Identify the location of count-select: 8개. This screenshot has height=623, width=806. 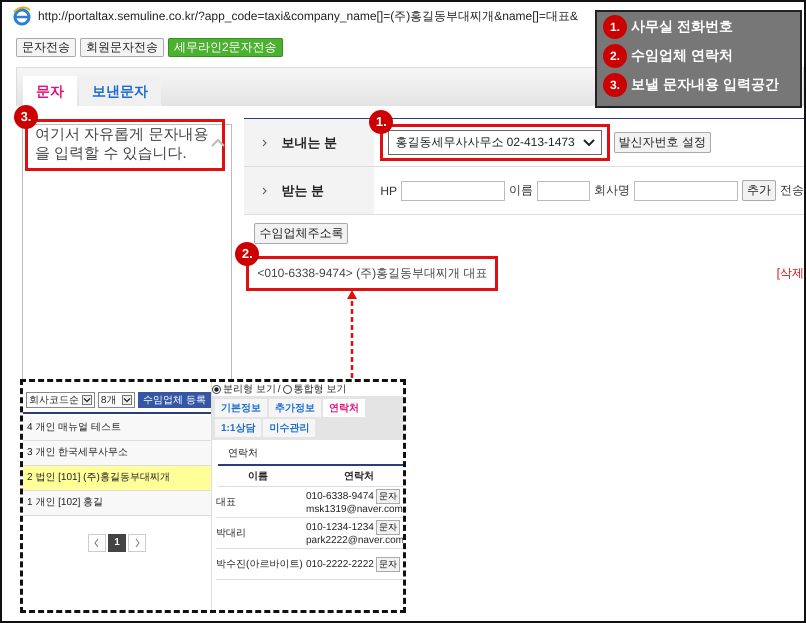
(117, 400).